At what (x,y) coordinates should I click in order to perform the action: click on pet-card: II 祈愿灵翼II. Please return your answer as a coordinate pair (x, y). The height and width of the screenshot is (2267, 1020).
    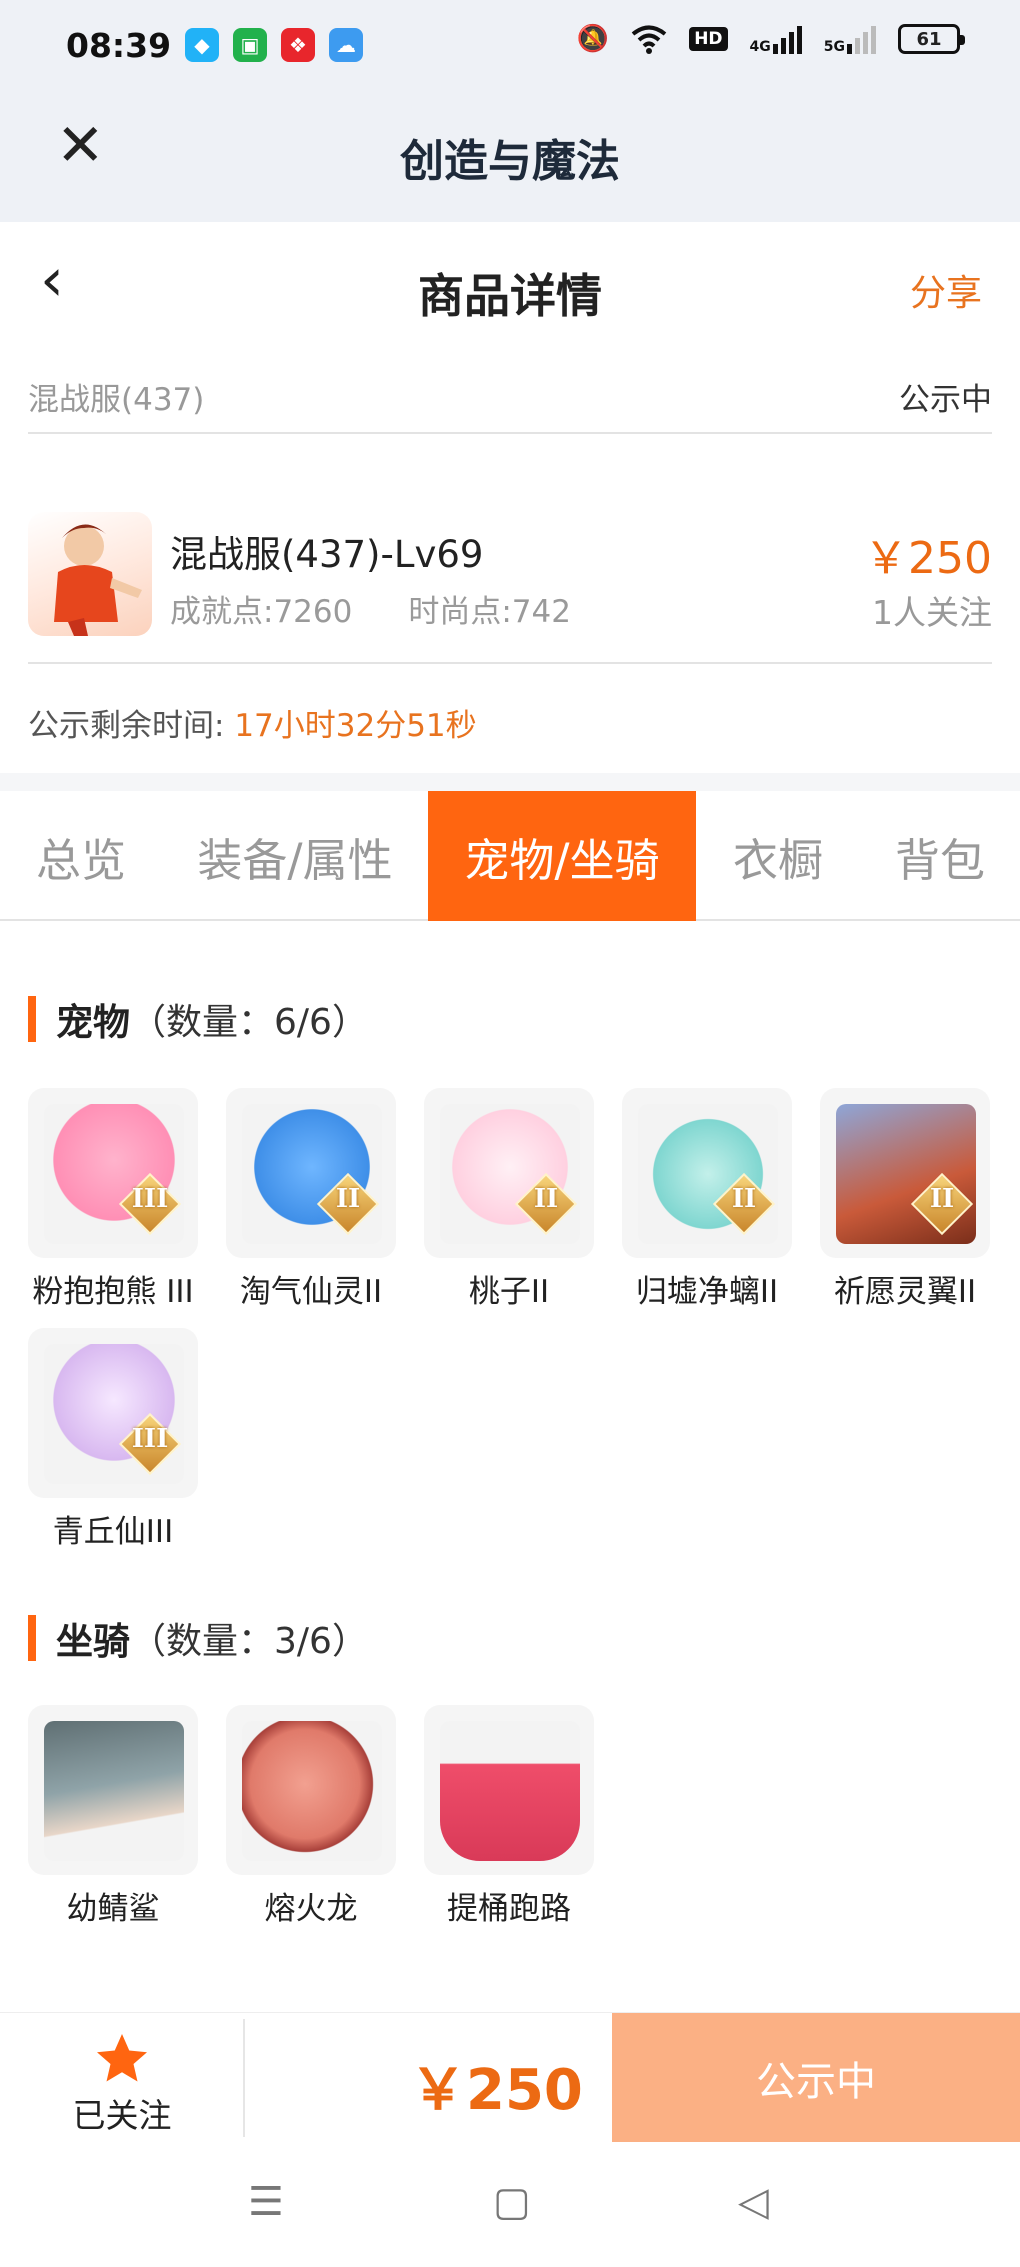
    Looking at the image, I should click on (905, 1199).